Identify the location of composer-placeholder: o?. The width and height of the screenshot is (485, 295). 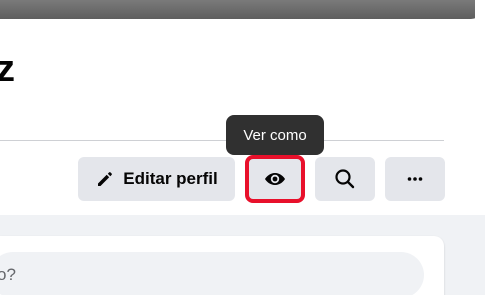
(8, 274).